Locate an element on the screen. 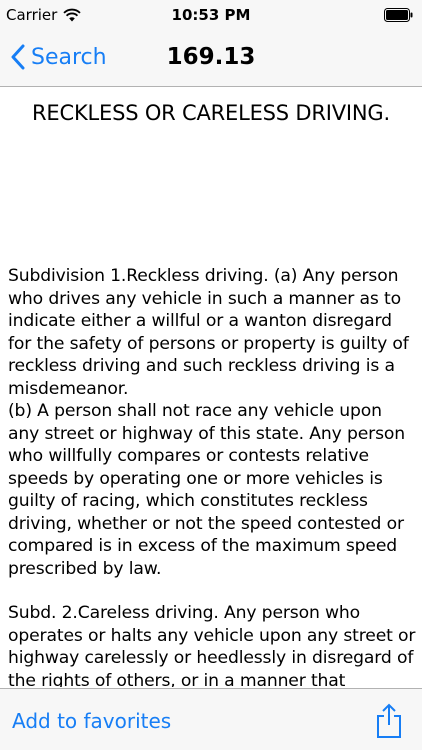 The image size is (422, 750). status-time: 10:53 PM is located at coordinates (211, 15).